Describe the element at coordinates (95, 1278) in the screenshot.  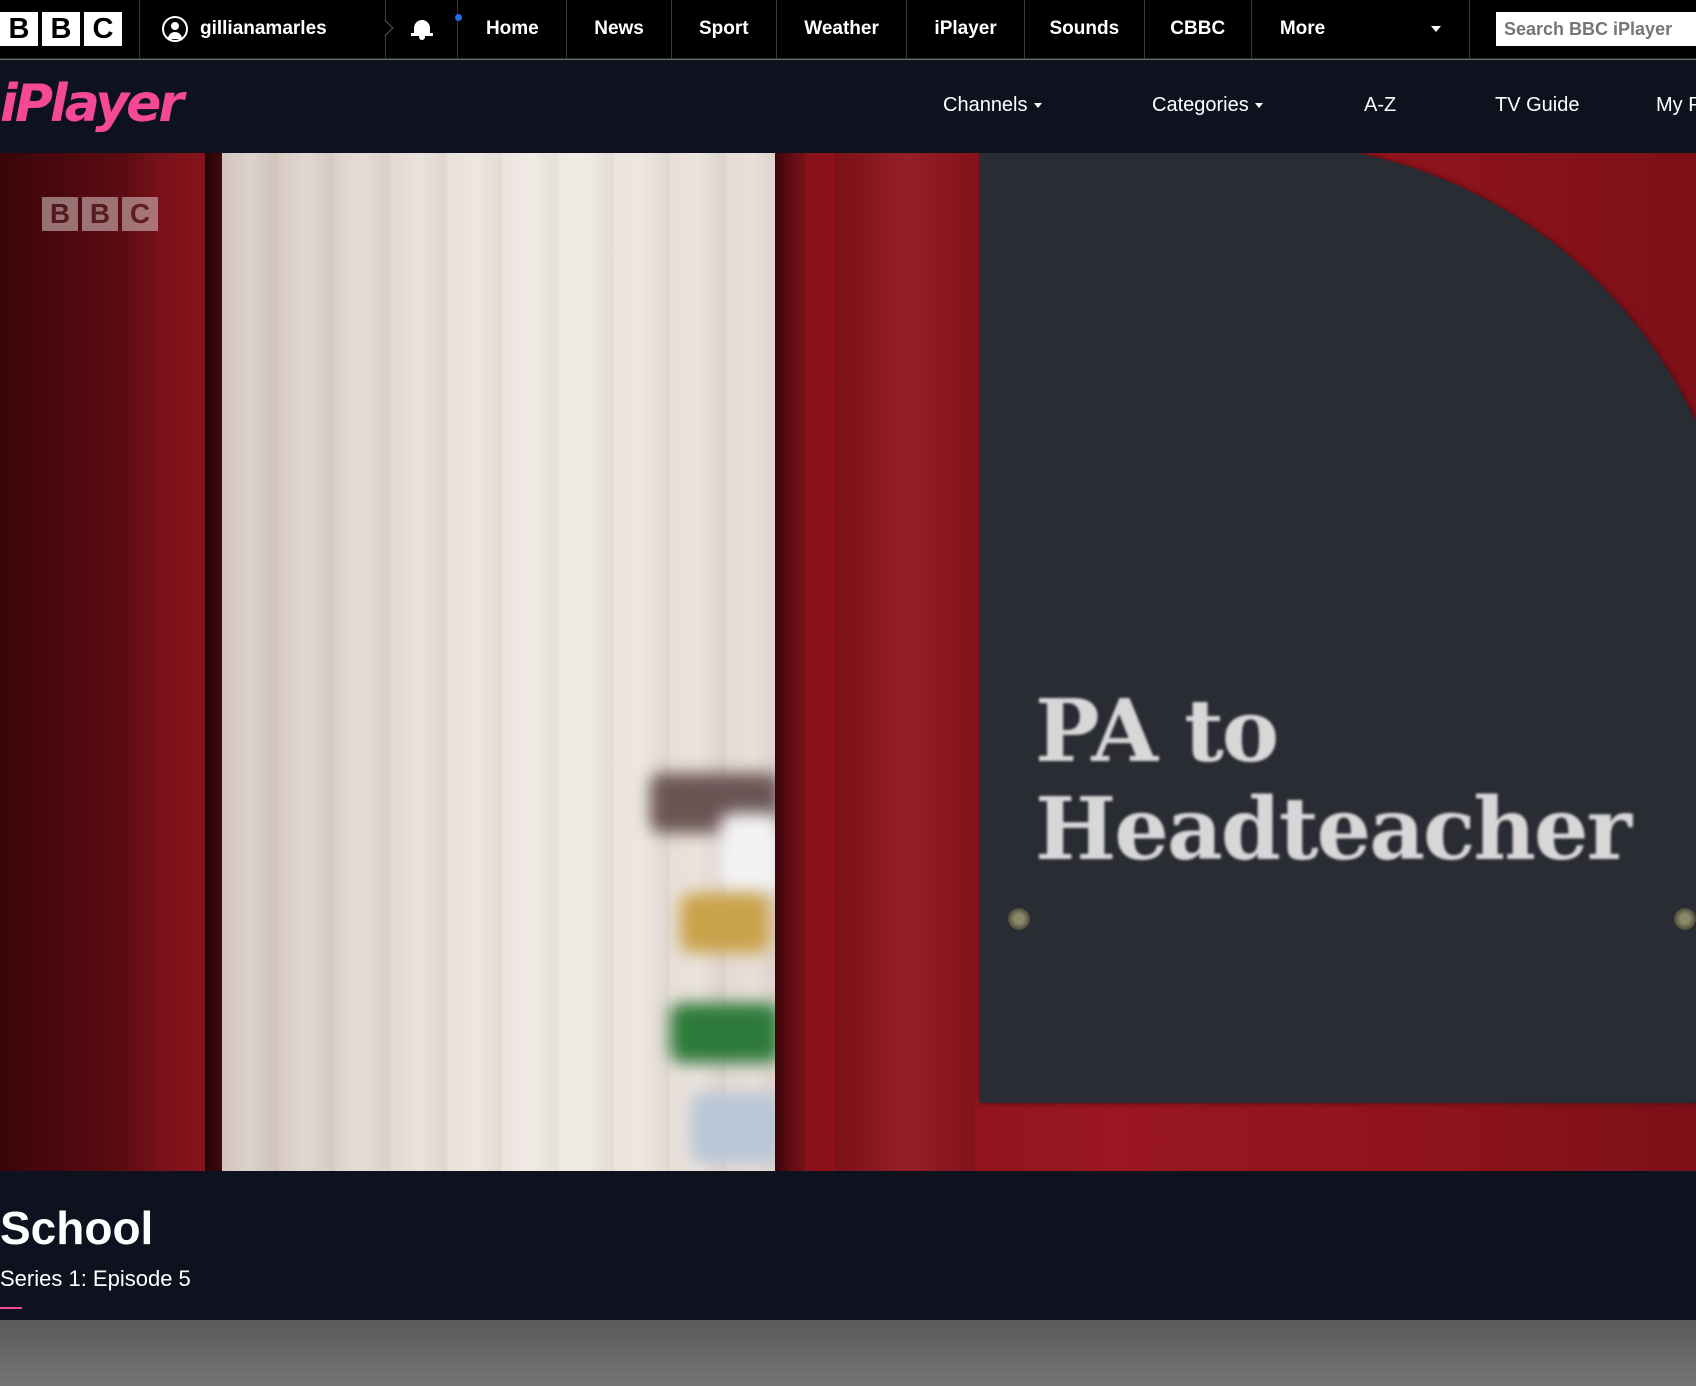
I see `episode-label: Series 1: Episode 5` at that location.